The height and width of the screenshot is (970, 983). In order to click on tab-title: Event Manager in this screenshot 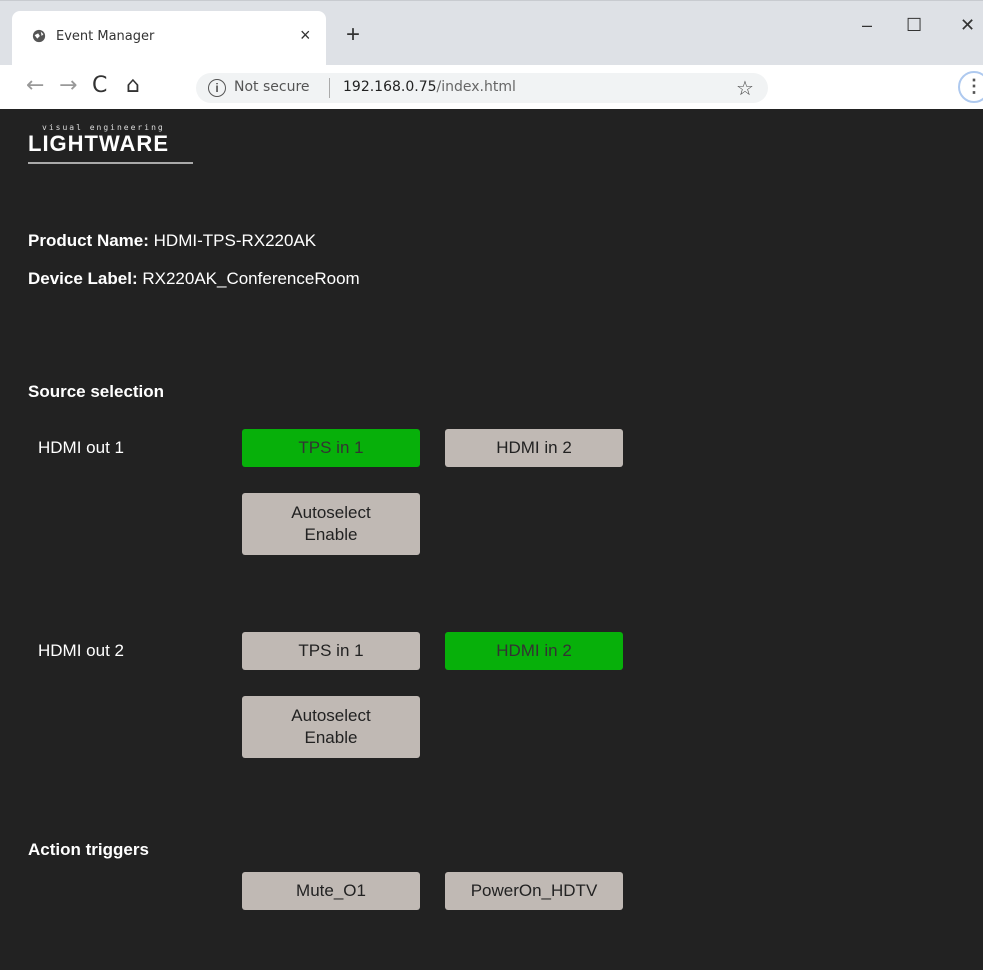, I will do `click(105, 36)`.